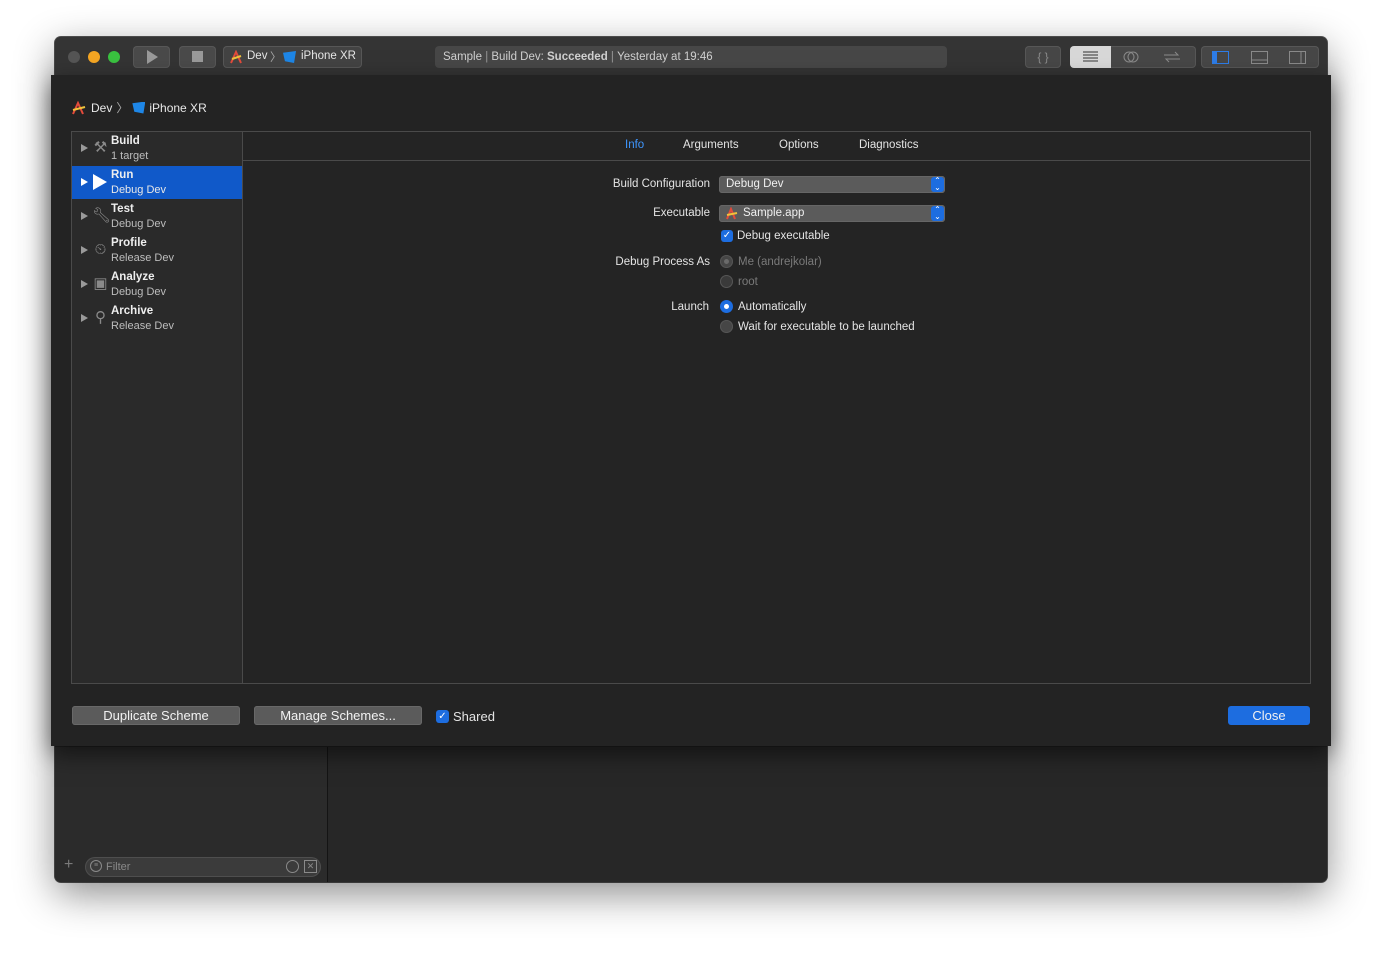  Describe the element at coordinates (96, 866) in the screenshot. I see `filter-icon: ≡` at that location.